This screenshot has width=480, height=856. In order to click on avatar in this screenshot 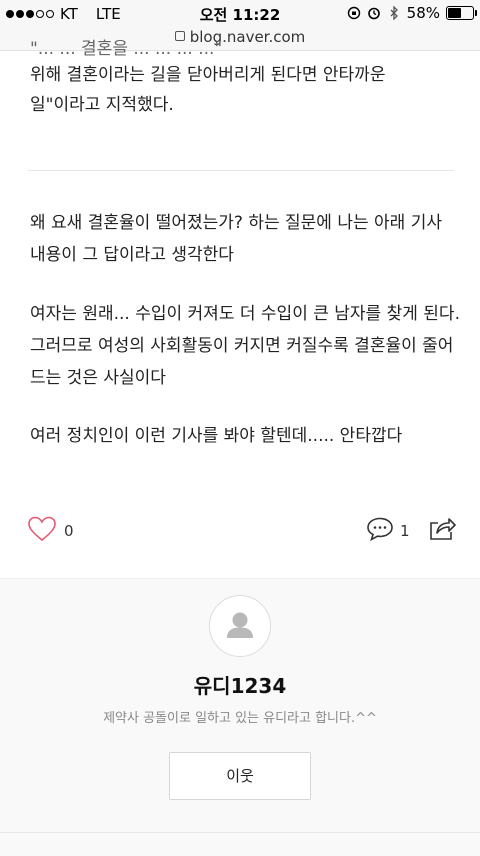, I will do `click(240, 626)`.